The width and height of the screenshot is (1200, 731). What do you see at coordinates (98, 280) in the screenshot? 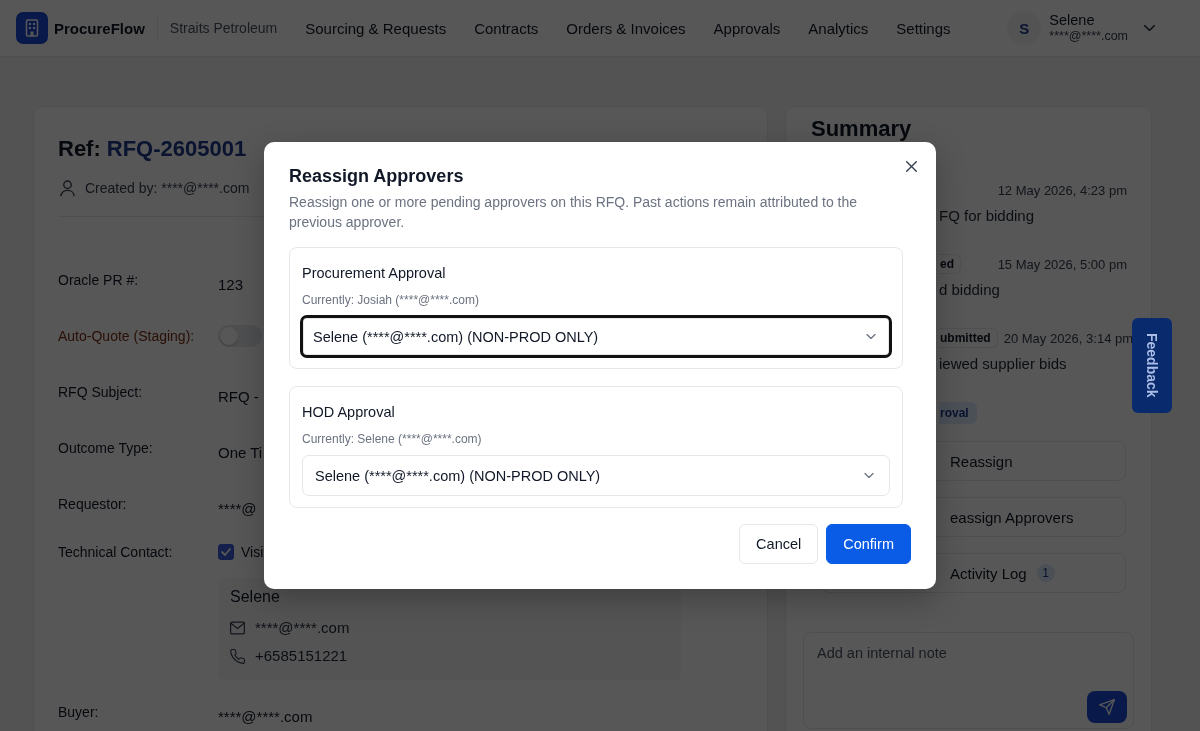
I see `field-label: Oracle PR #:` at bounding box center [98, 280].